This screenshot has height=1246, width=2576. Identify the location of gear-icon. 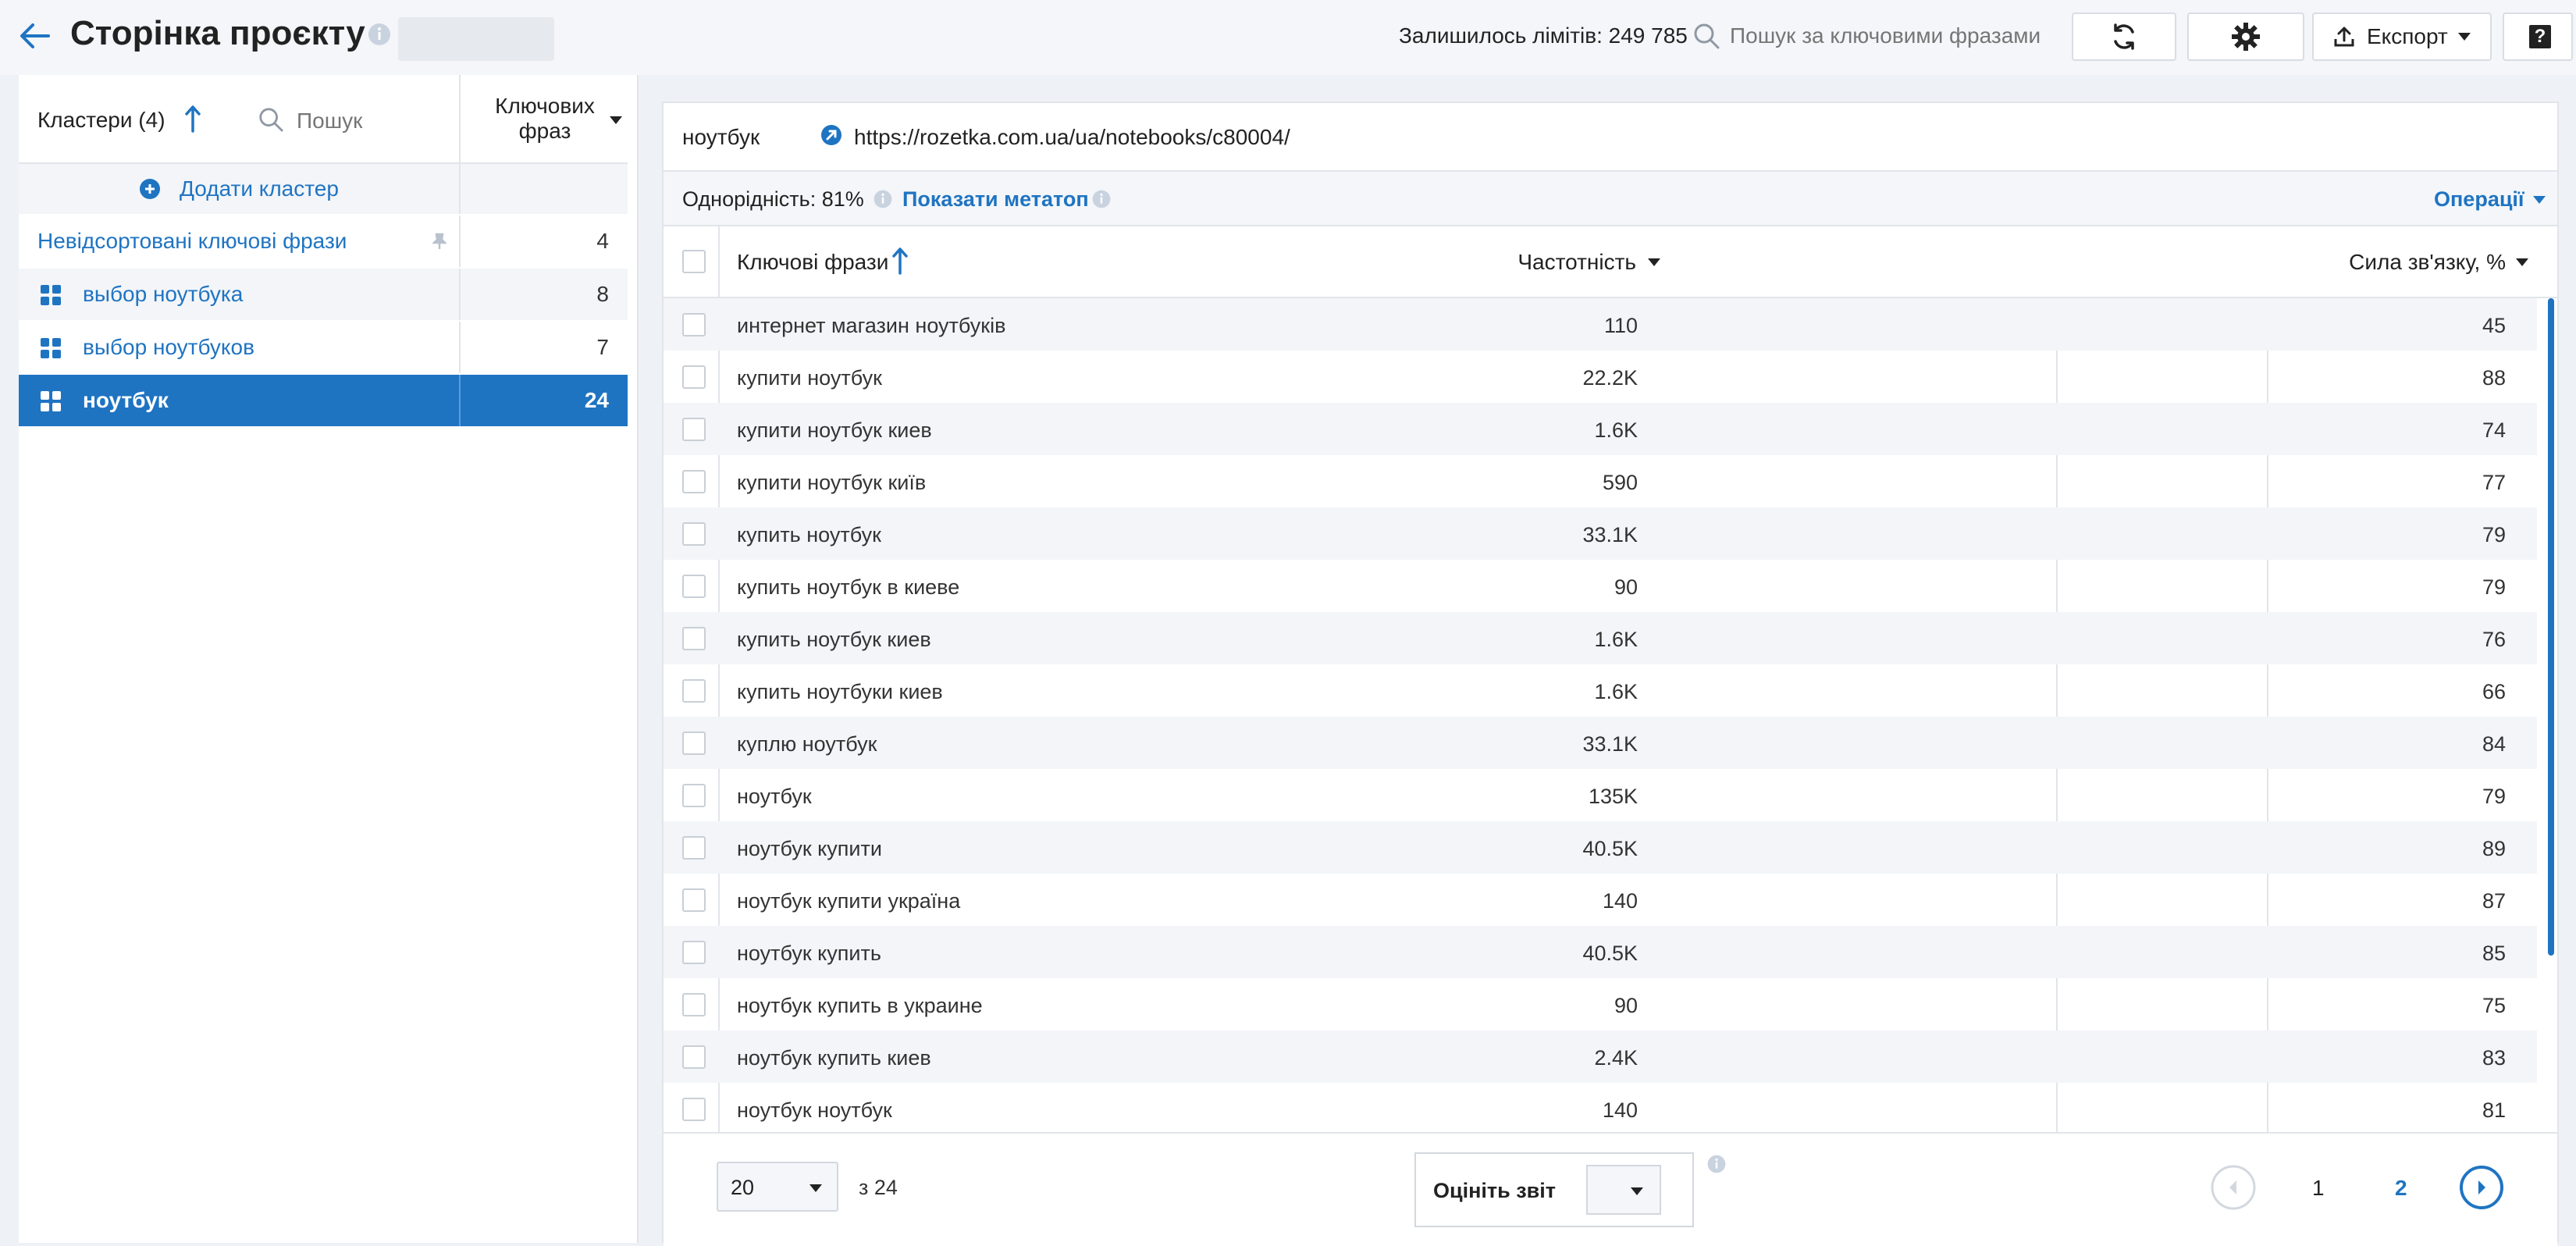
(2245, 36).